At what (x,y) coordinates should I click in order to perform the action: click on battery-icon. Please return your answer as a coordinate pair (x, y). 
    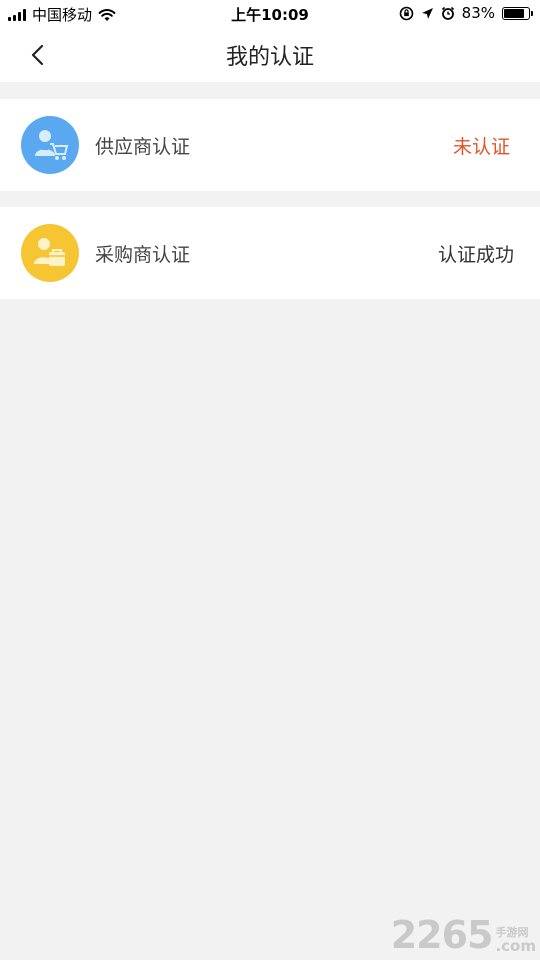
    Looking at the image, I should click on (517, 13).